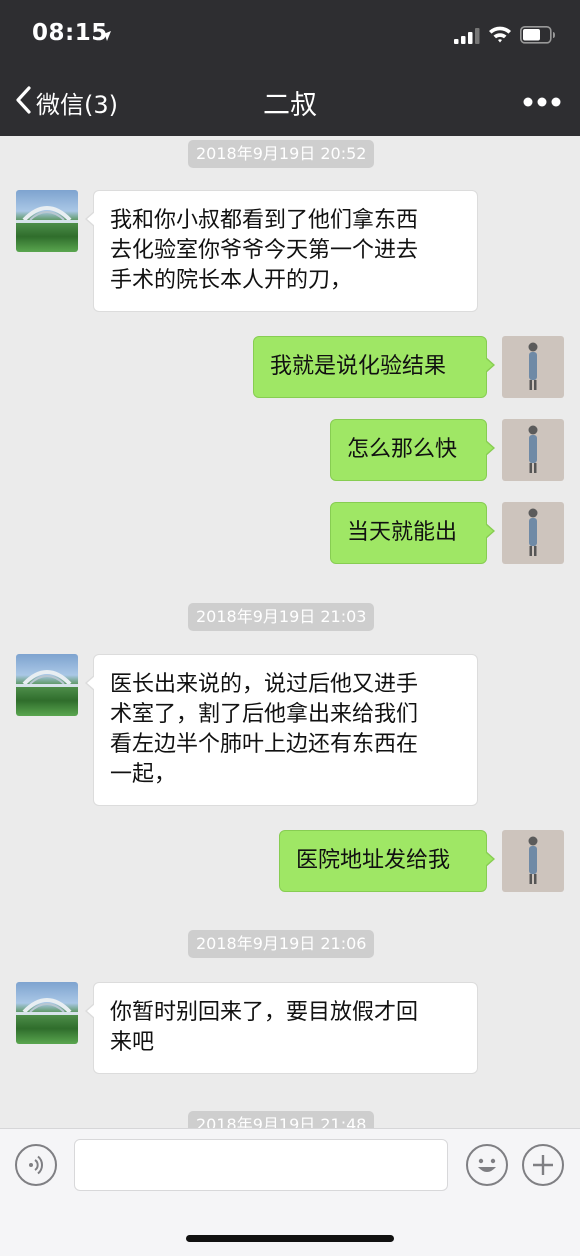 This screenshot has height=1256, width=580. What do you see at coordinates (542, 107) in the screenshot?
I see `more-icon` at bounding box center [542, 107].